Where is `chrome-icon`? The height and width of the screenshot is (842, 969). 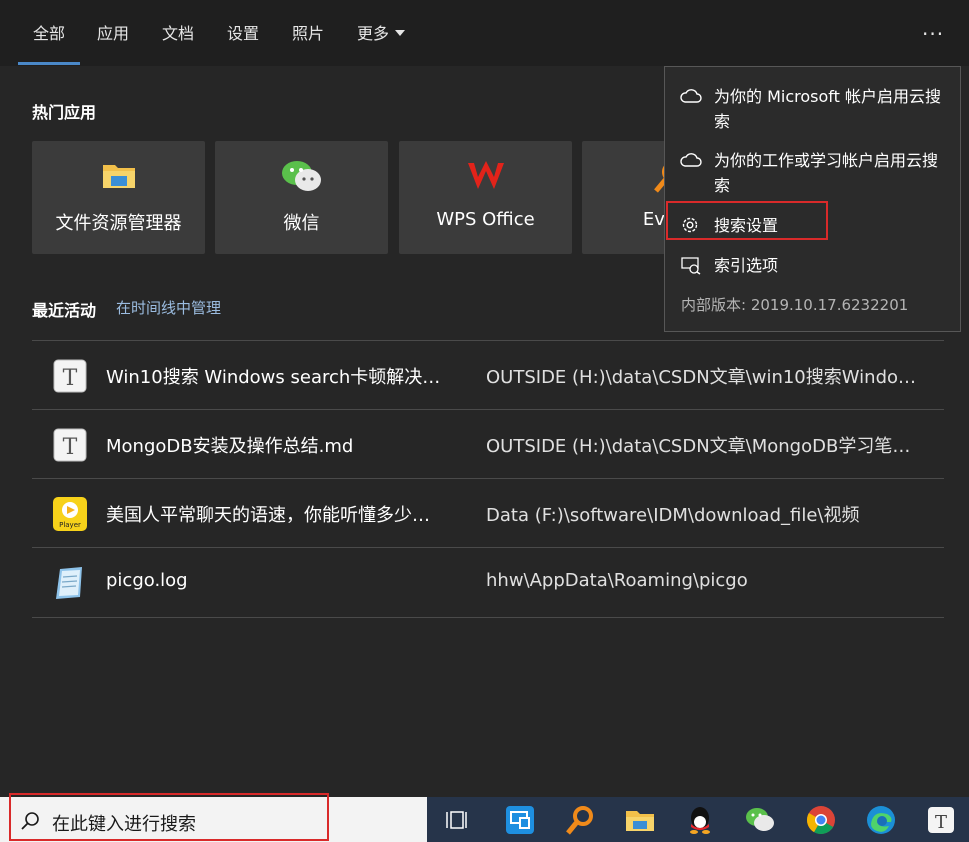
chrome-icon is located at coordinates (821, 820).